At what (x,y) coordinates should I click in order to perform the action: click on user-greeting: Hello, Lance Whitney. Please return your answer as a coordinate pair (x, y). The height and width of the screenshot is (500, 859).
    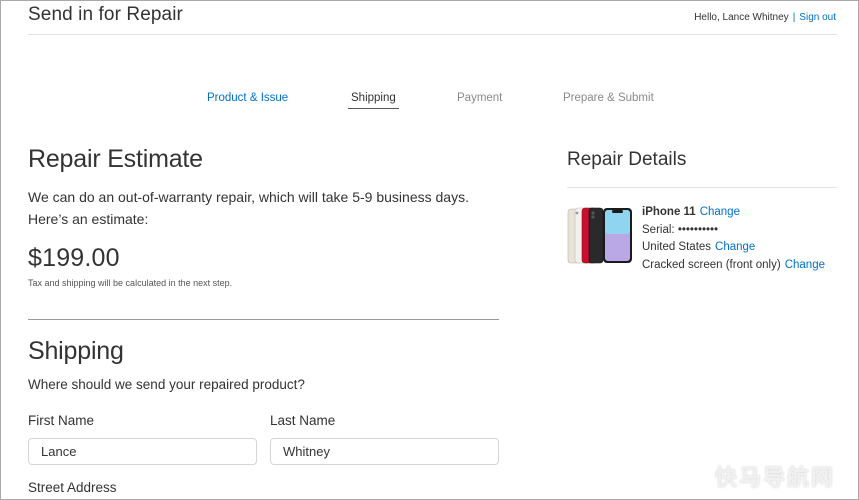
    Looking at the image, I should click on (741, 17).